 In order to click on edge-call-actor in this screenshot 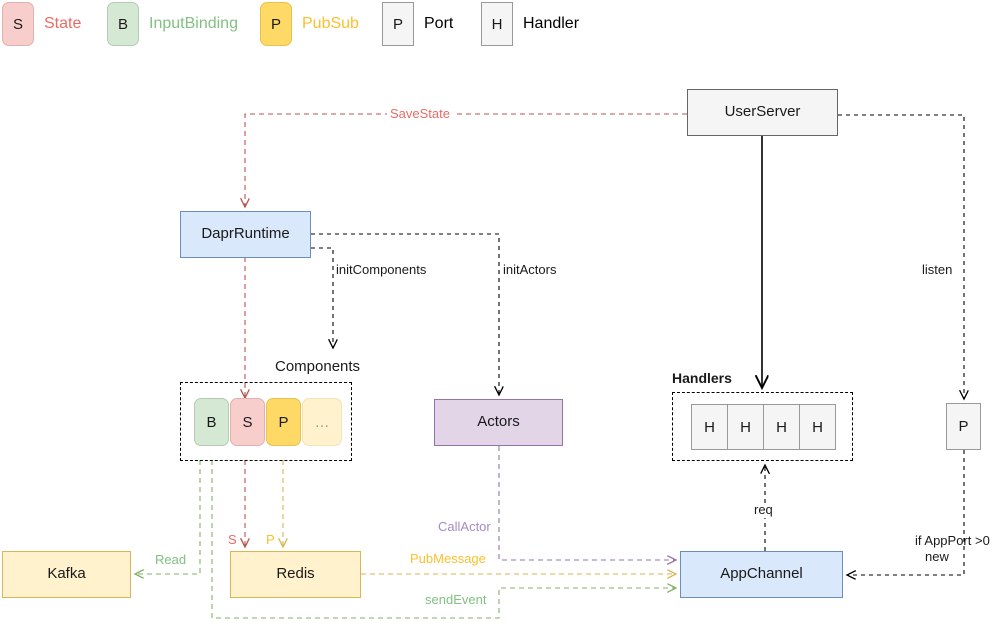, I will do `click(587, 503)`.